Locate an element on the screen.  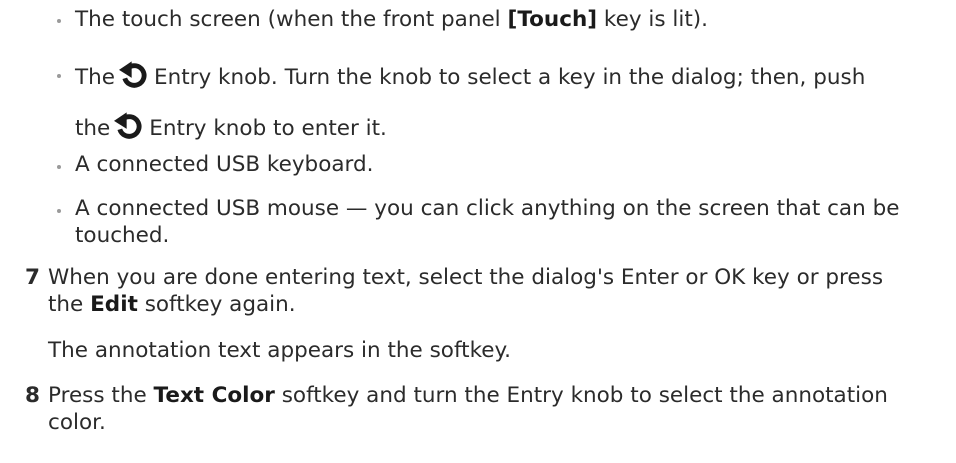
step-7-text-part: the is located at coordinates (69, 304).